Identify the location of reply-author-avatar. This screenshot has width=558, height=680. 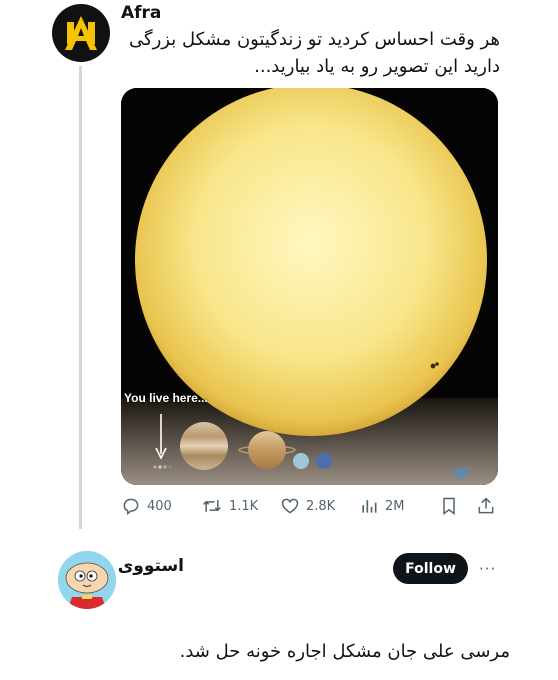
(87, 580).